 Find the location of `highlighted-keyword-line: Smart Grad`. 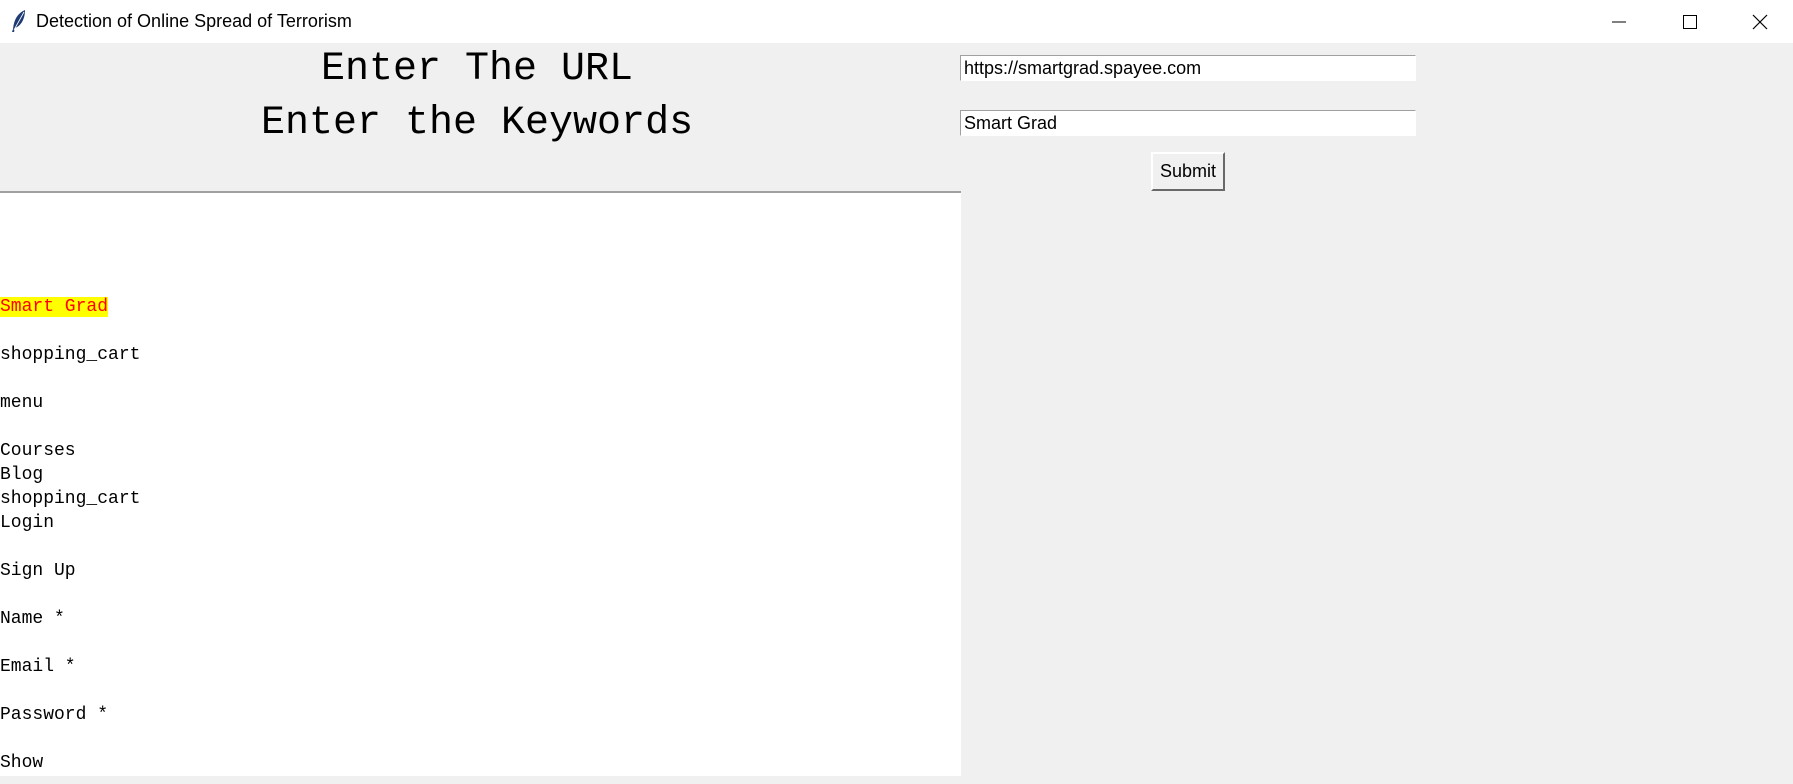

highlighted-keyword-line: Smart Grad is located at coordinates (70, 307).